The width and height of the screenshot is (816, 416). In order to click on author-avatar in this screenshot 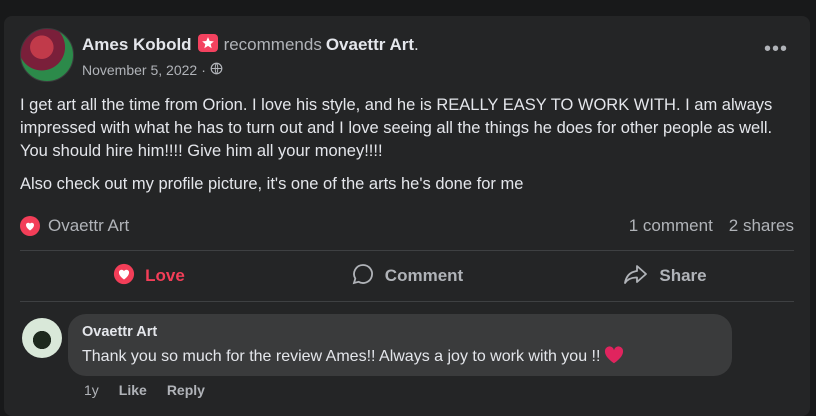, I will do `click(47, 55)`.